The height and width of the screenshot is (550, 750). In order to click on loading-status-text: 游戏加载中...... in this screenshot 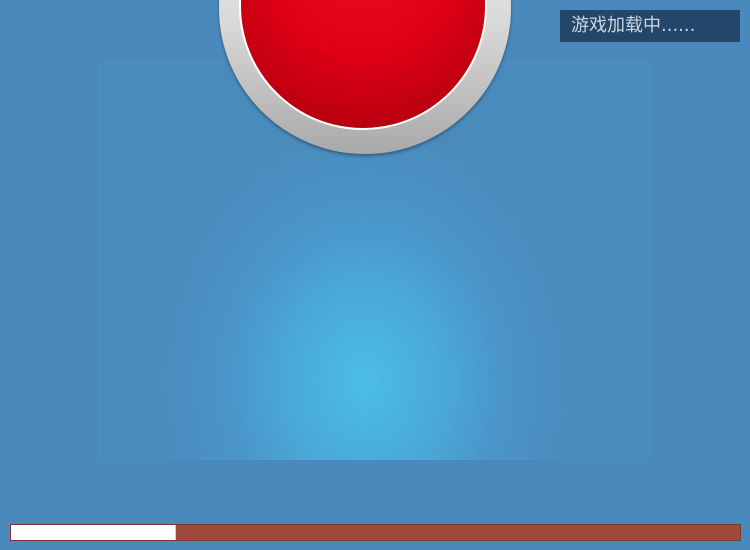, I will do `click(650, 26)`.